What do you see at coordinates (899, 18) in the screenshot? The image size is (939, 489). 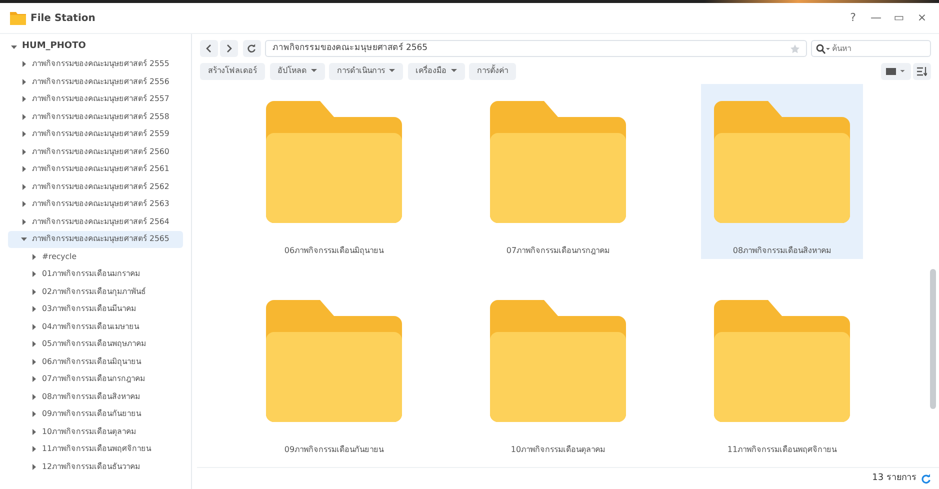 I see `maximize-button: ▭` at bounding box center [899, 18].